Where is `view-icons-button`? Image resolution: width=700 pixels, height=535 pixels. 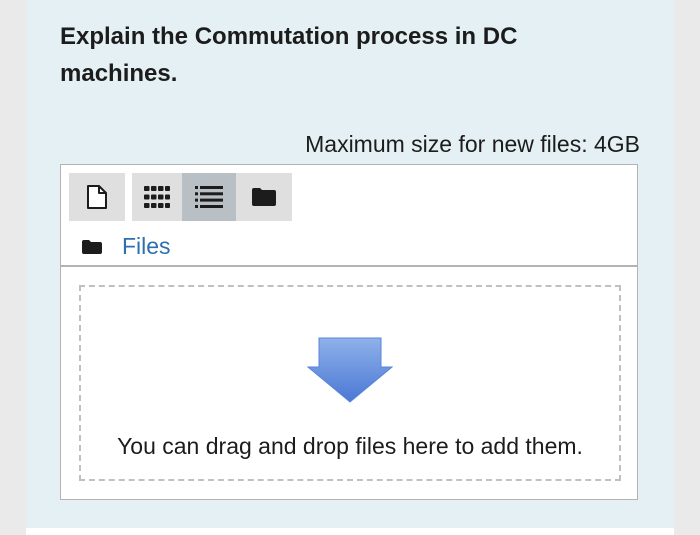 view-icons-button is located at coordinates (157, 197).